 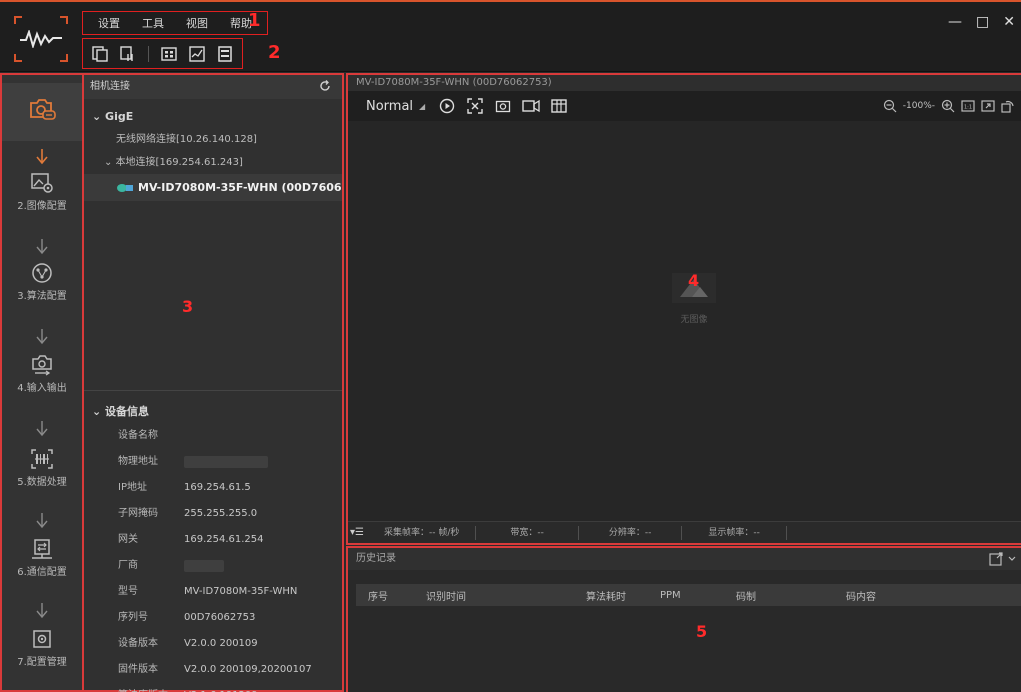 I want to click on info-row: 算法库版本V2.1.6.191209, so click(x=212, y=687).